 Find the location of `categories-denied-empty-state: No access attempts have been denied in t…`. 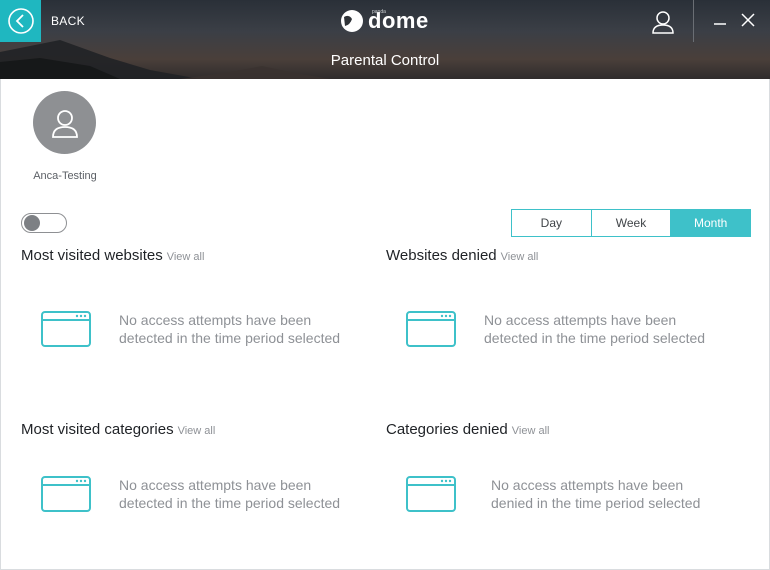

categories-denied-empty-state: No access attempts have been denied in t… is located at coordinates (573, 495).